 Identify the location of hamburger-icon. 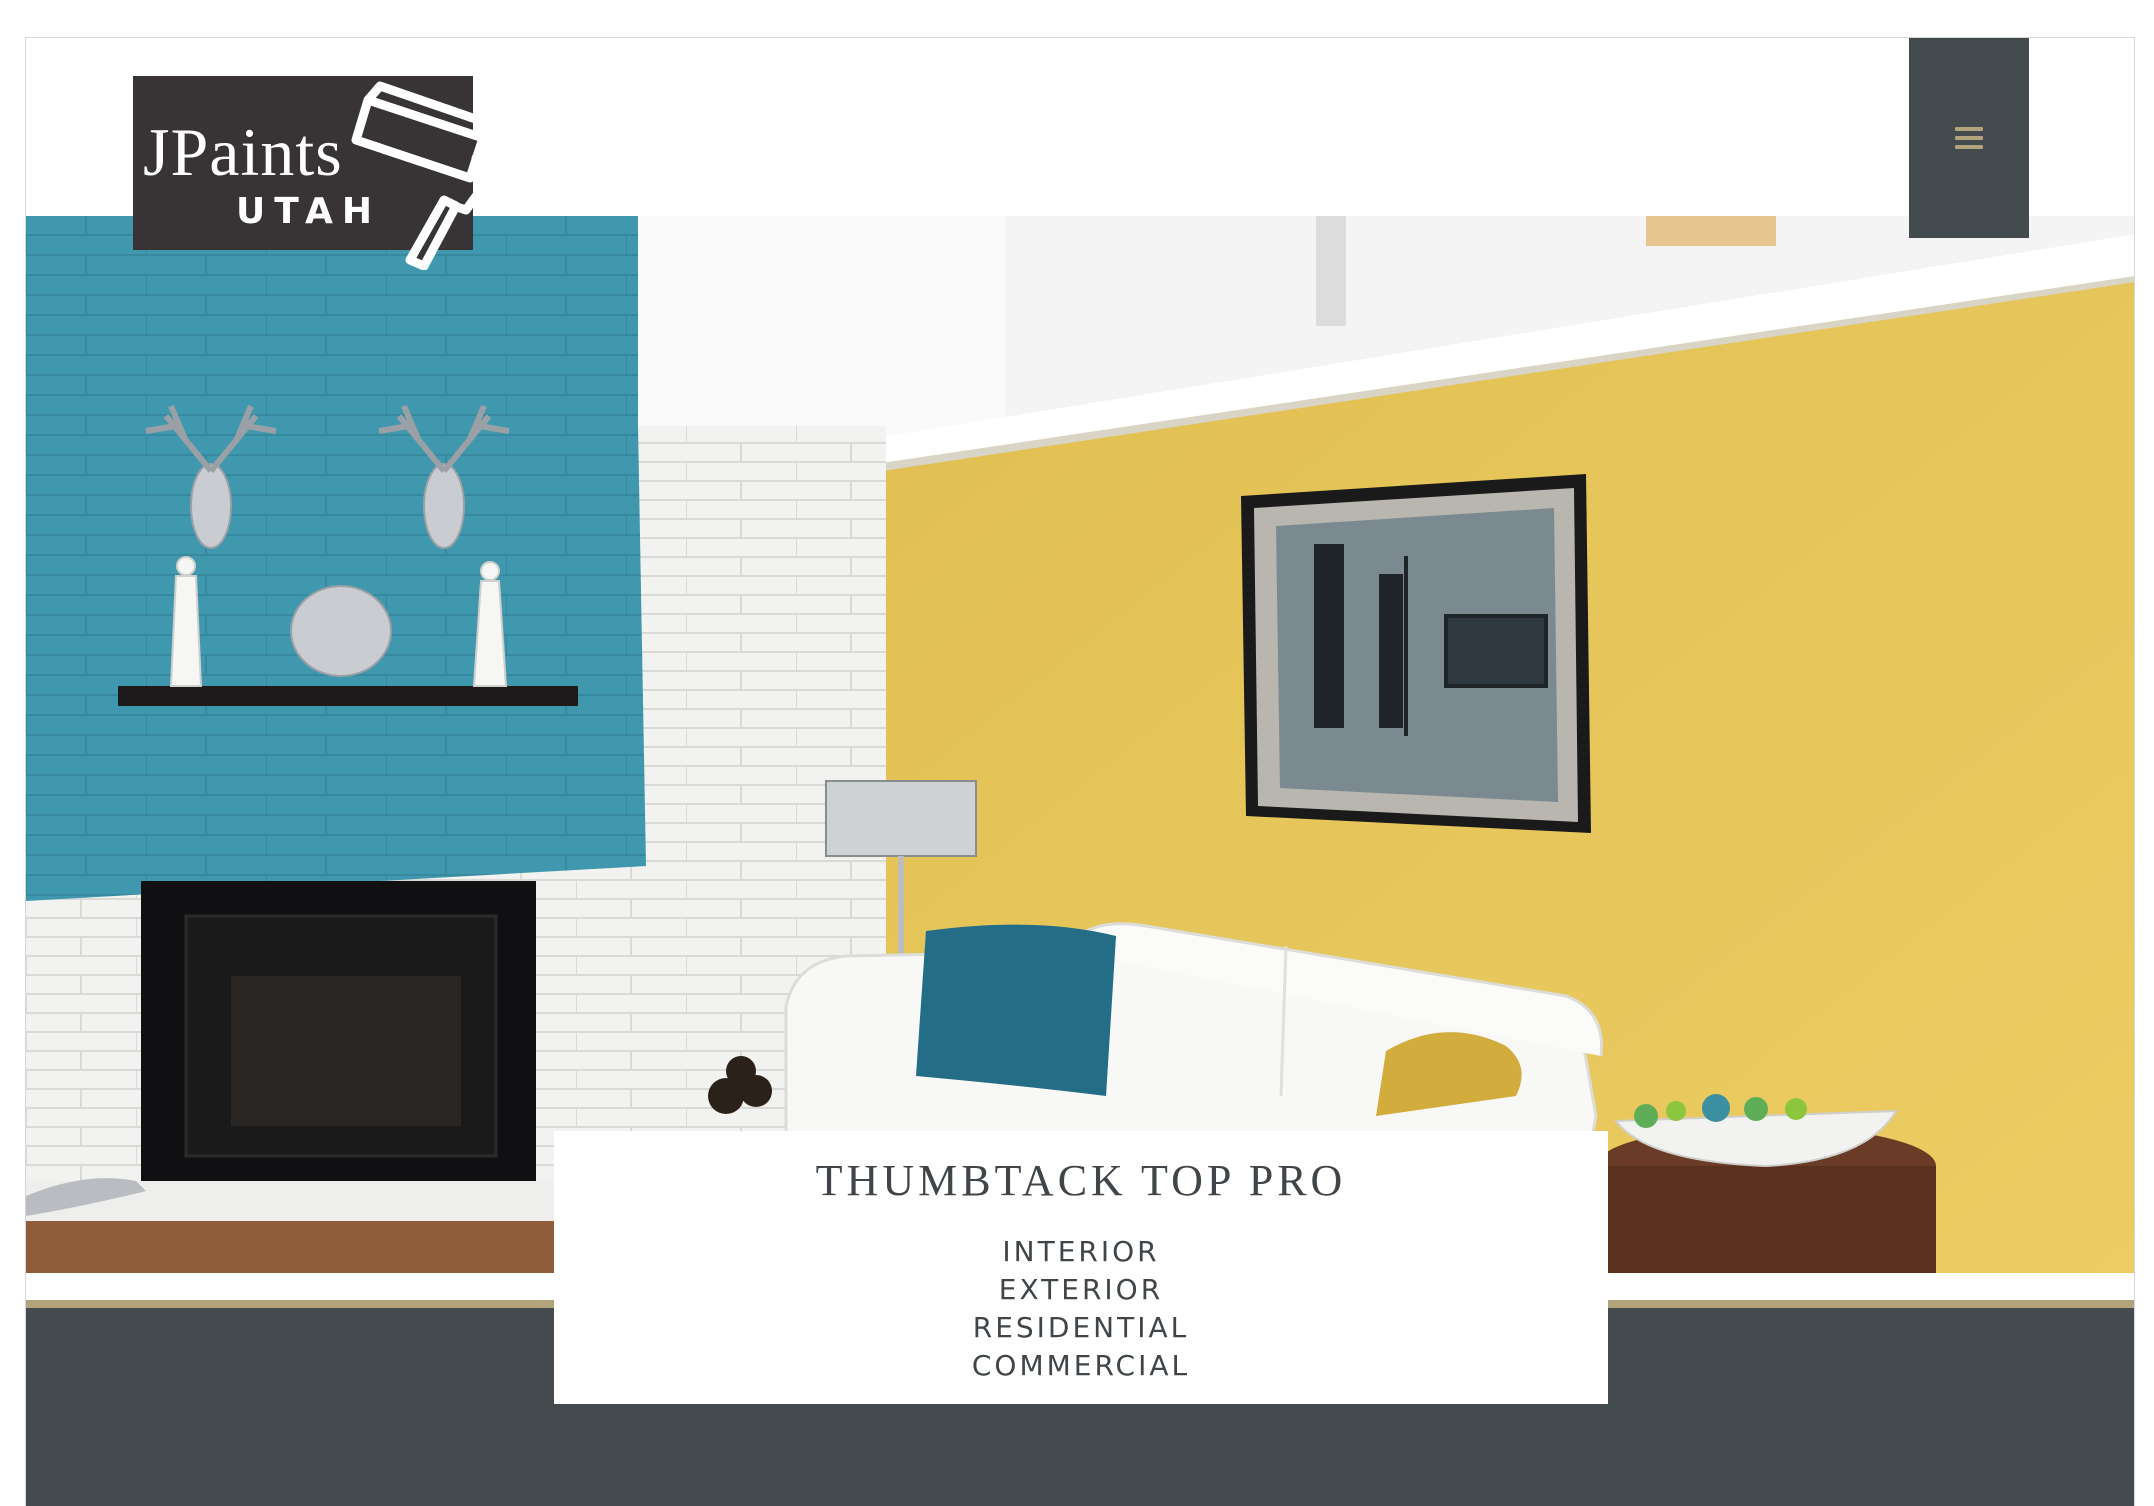
(1969, 138).